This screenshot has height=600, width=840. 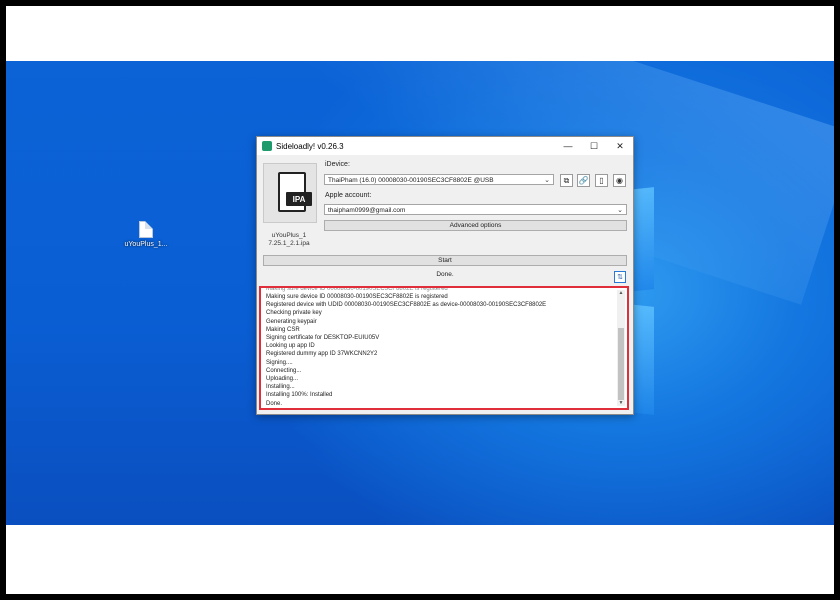 I want to click on ipa-filename: uYouPlus_1 7.25.1_2.1.ipa, so click(x=289, y=240).